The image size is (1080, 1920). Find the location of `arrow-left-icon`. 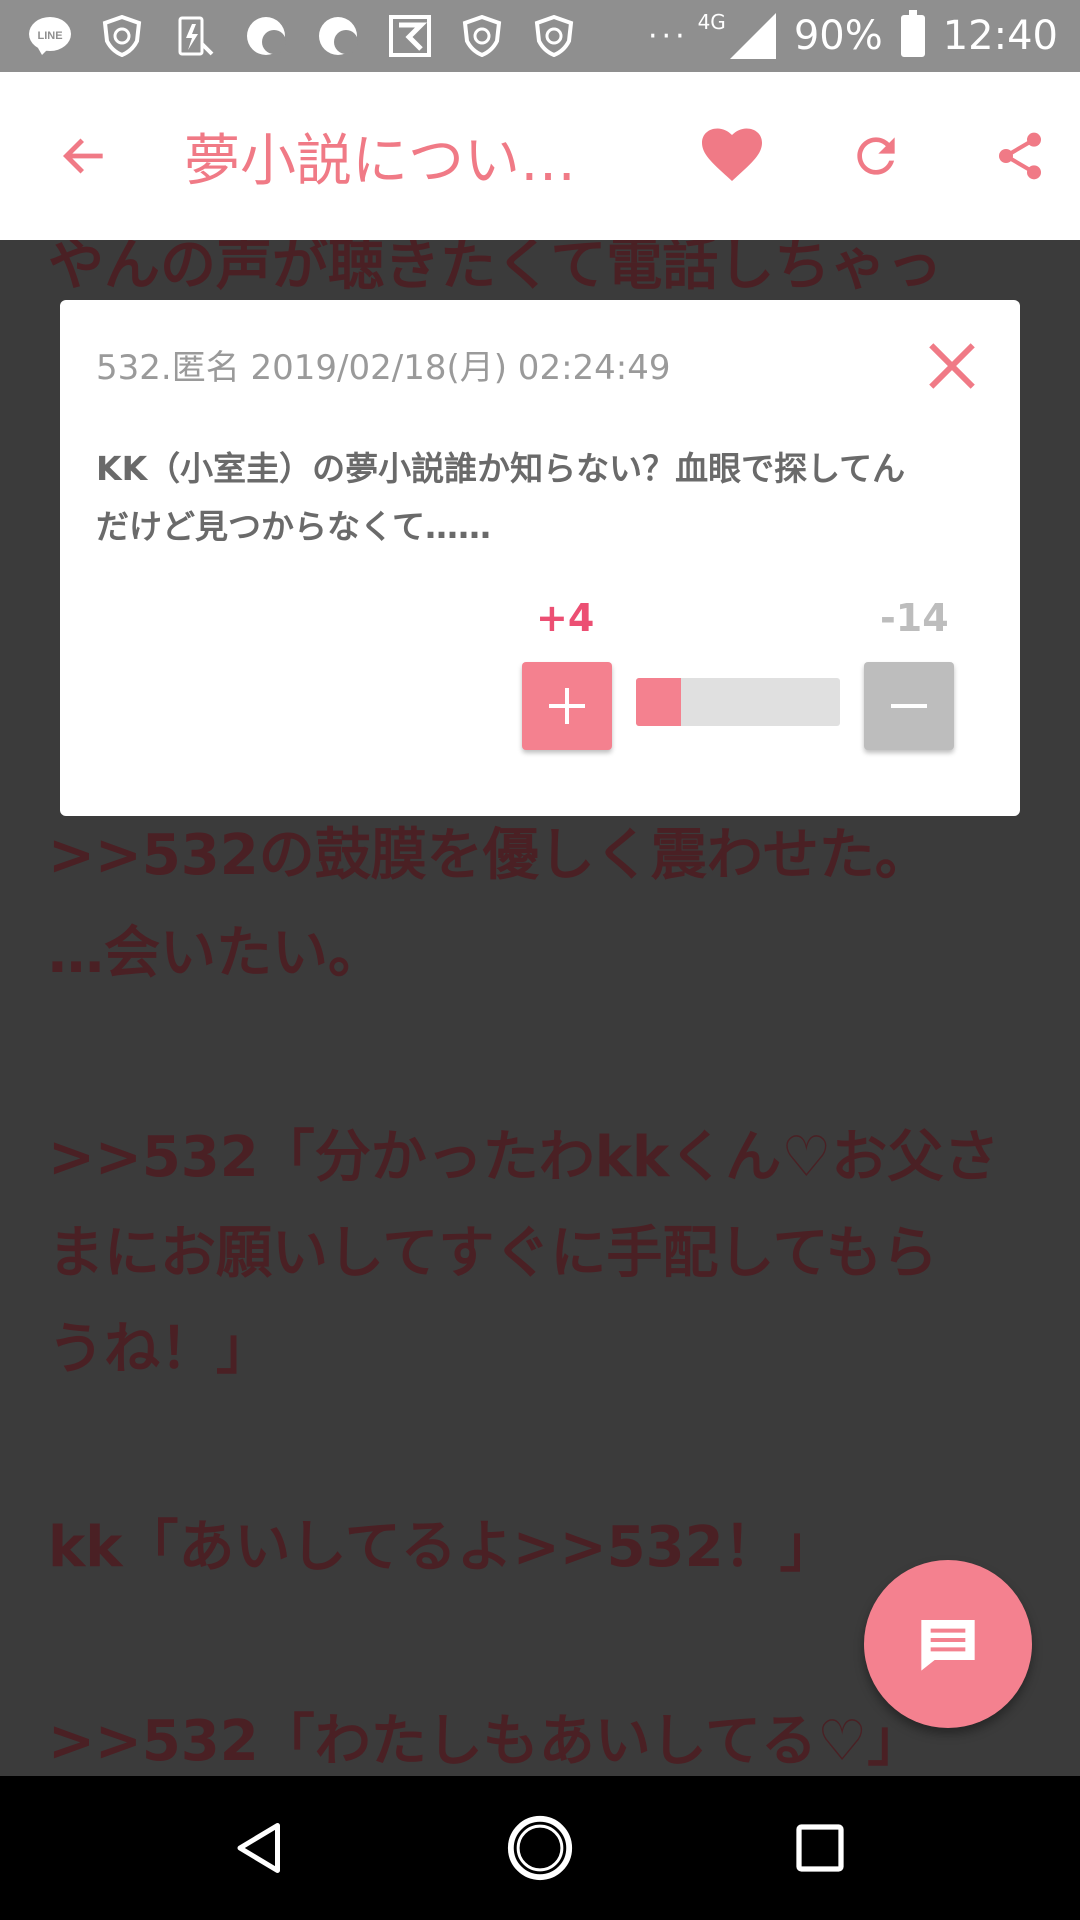

arrow-left-icon is located at coordinates (83, 156).